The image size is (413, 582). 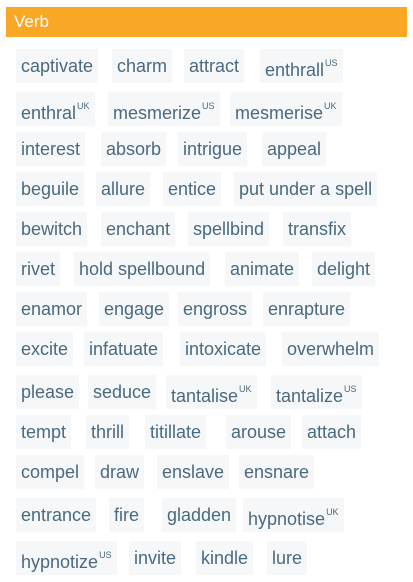 I want to click on word-chip: spellbind, so click(x=229, y=229).